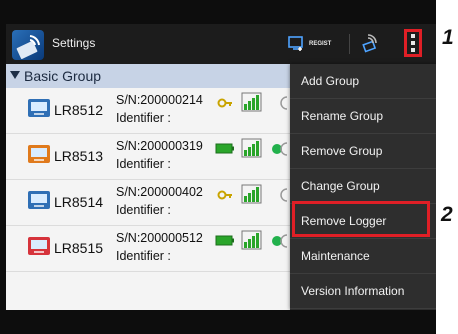 The image size is (458, 334). Describe the element at coordinates (363, 291) in the screenshot. I see `menu-item-version-information: Version Information` at that location.